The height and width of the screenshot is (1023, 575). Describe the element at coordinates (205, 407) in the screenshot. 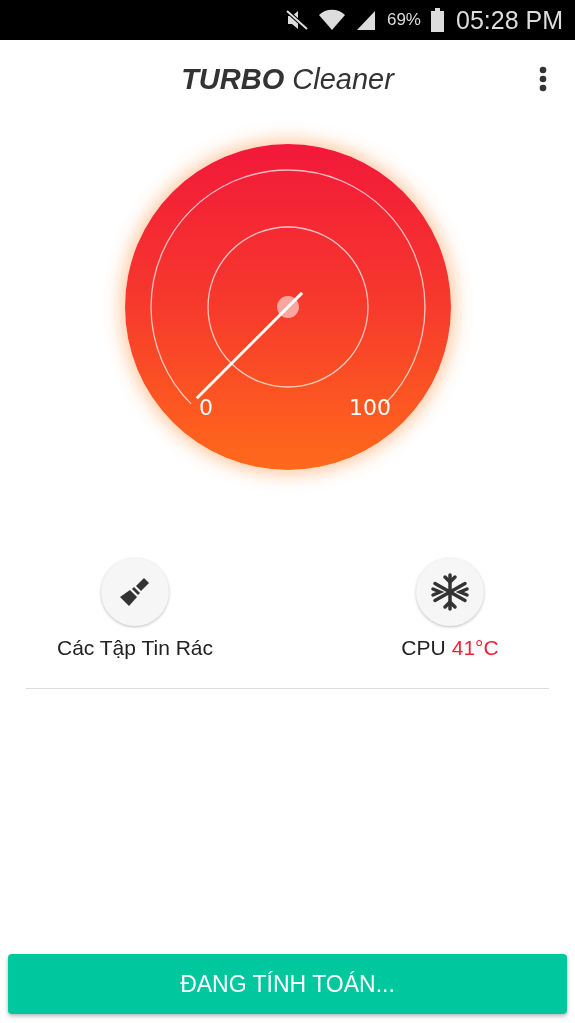

I see `min-label: 0` at that location.